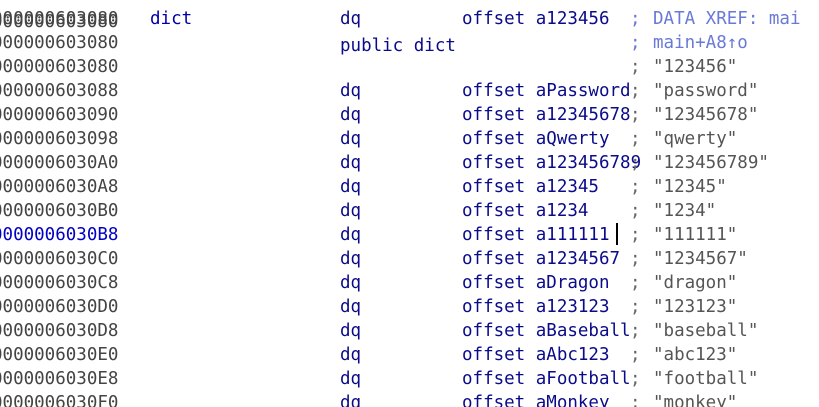 The width and height of the screenshot is (819, 407). Describe the element at coordinates (695, 307) in the screenshot. I see `string-comment: "123123"` at that location.